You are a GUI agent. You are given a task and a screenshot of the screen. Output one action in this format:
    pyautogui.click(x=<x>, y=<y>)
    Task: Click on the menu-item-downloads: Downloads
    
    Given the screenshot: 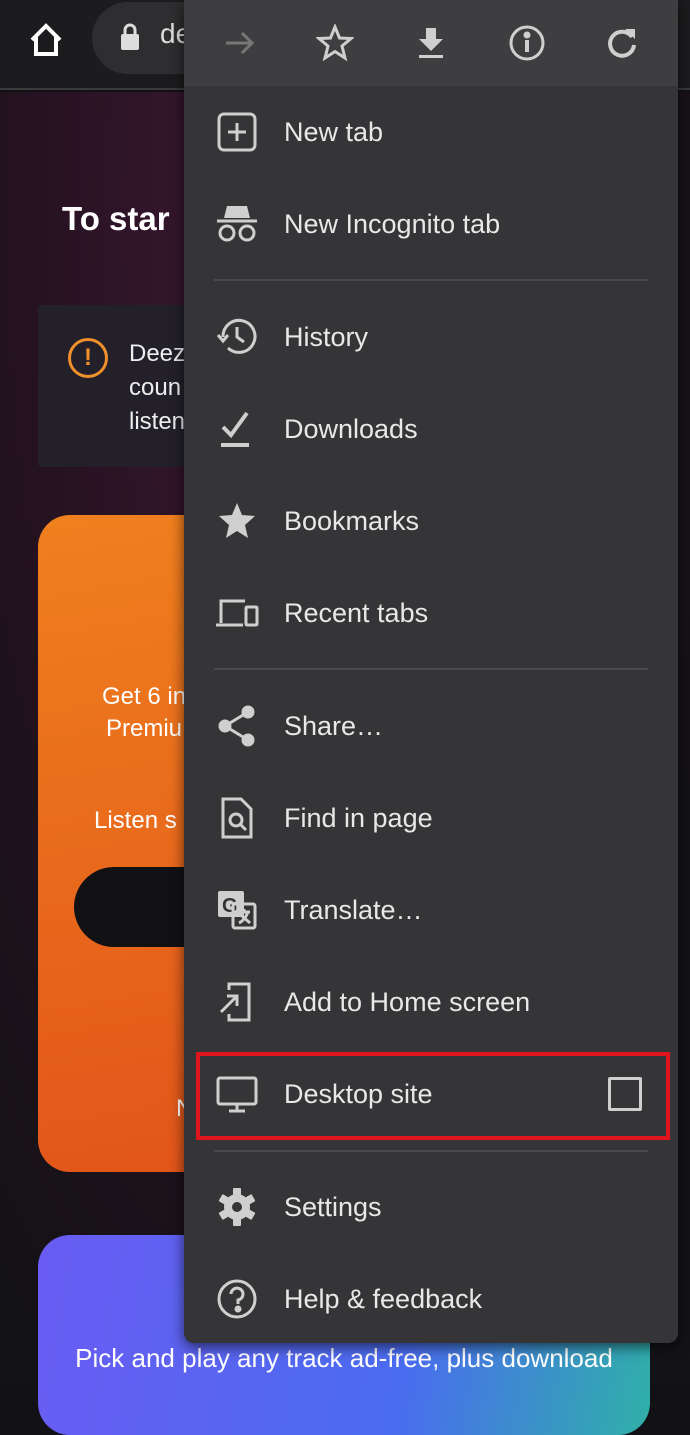 What is the action you would take?
    pyautogui.click(x=431, y=429)
    